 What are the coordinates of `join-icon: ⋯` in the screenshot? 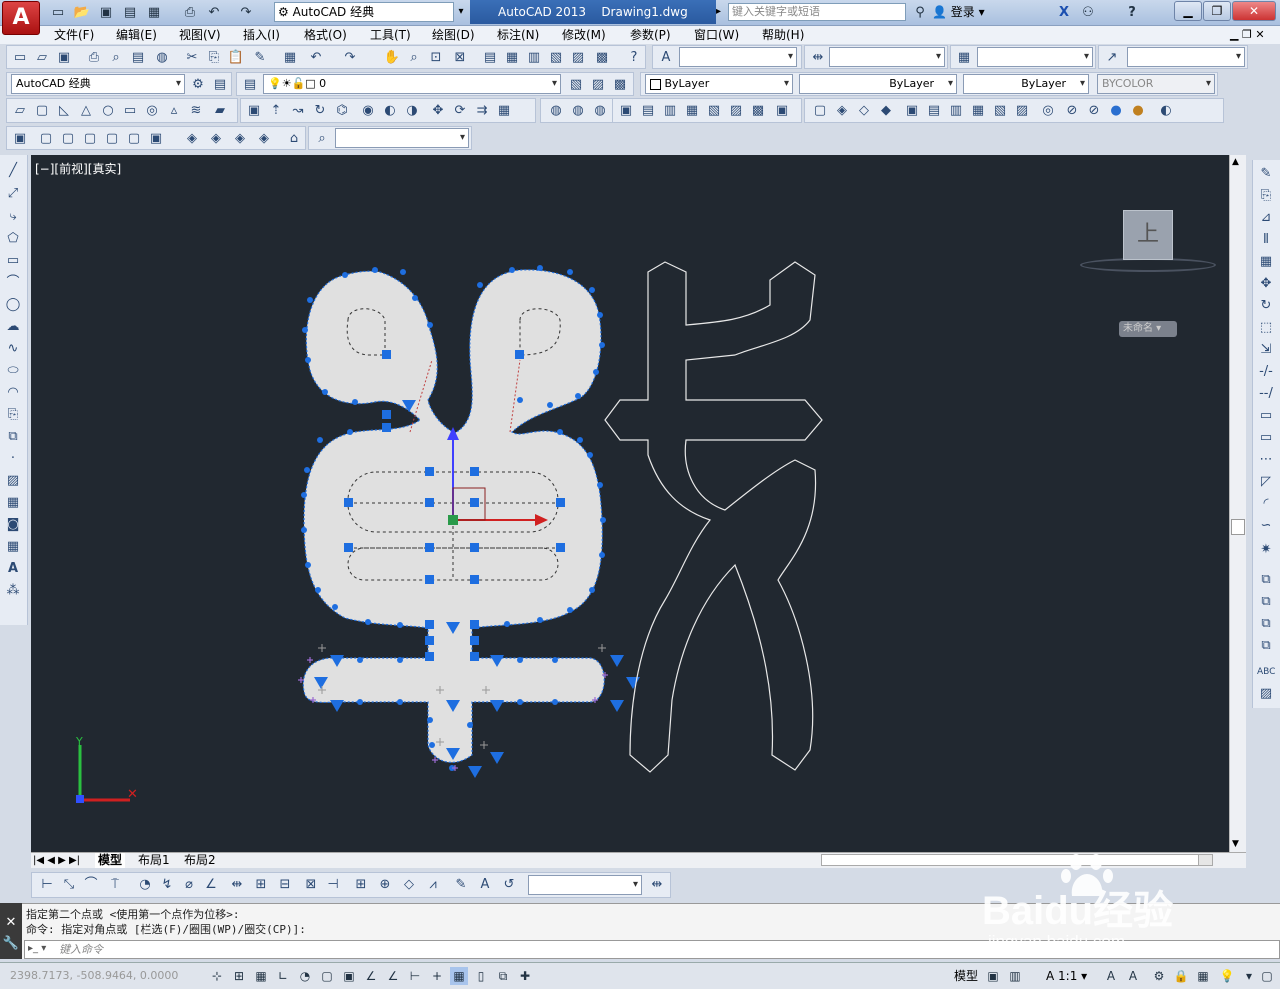 It's located at (1266, 460).